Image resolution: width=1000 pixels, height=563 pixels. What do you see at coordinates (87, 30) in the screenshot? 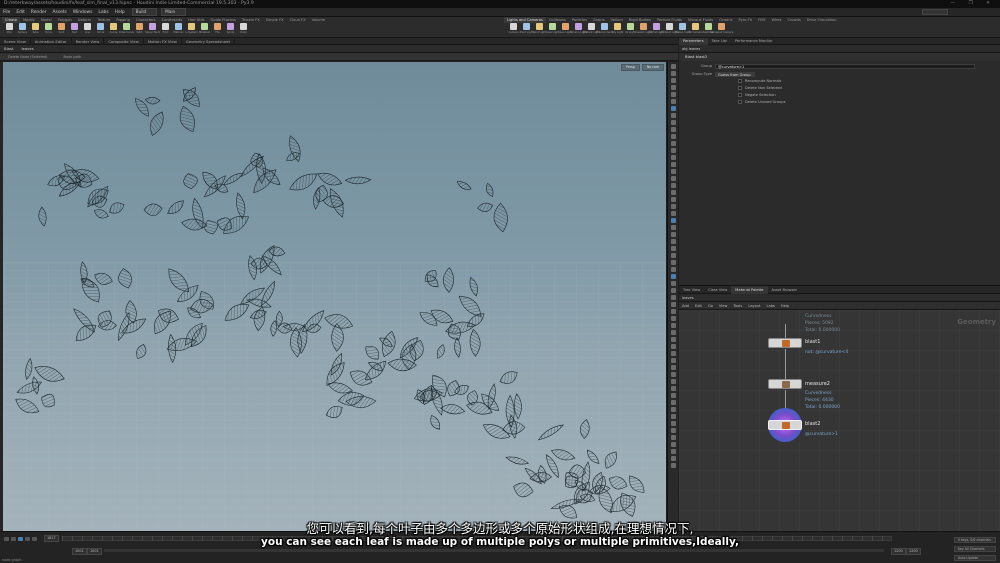
I see `shelf-tool: Line` at bounding box center [87, 30].